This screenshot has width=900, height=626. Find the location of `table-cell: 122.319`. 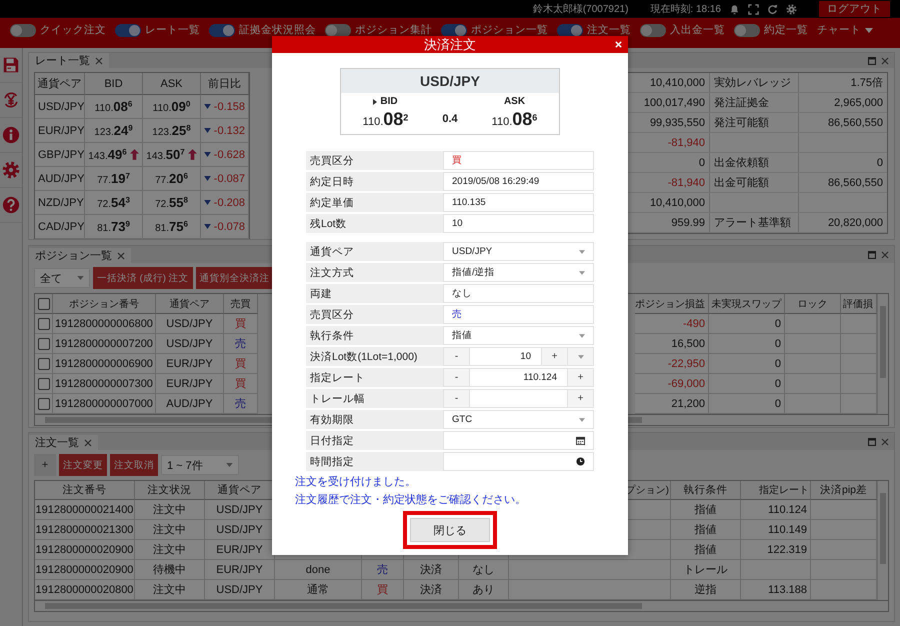

table-cell: 122.319 is located at coordinates (776, 550).